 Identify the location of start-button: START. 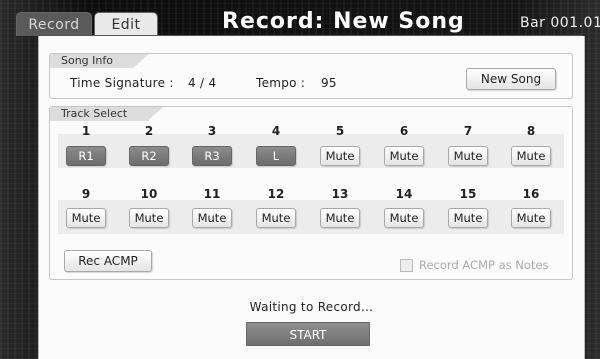
(308, 334).